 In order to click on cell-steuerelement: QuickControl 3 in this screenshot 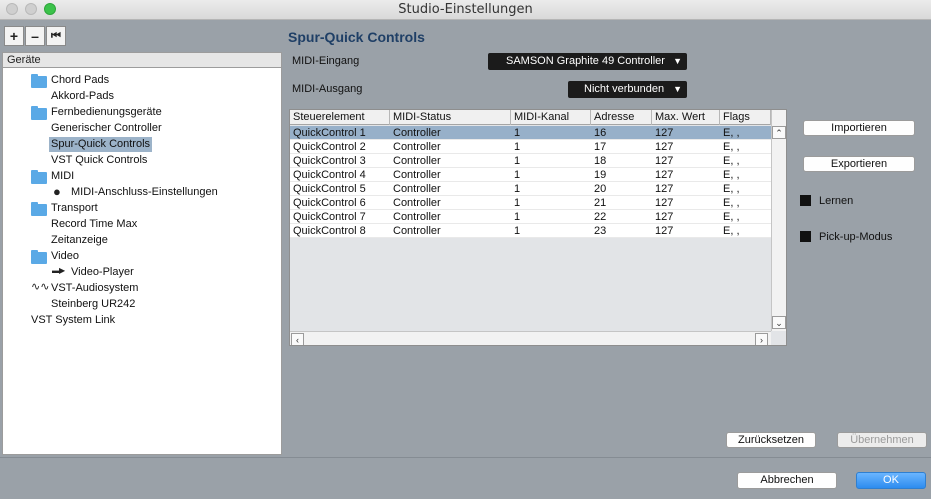, I will do `click(329, 161)`.